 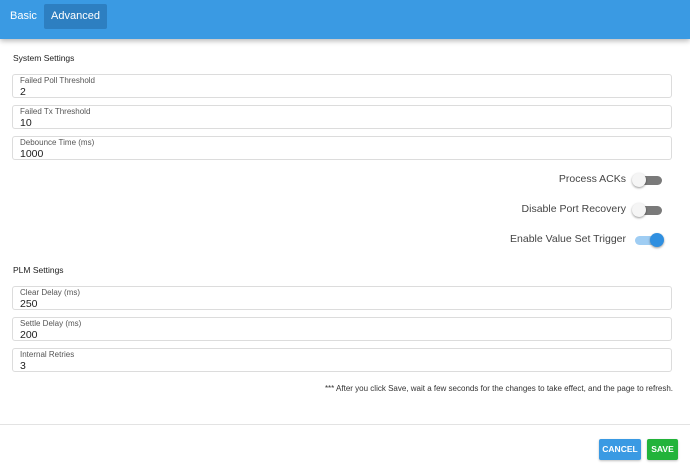 What do you see at coordinates (648, 210) in the screenshot?
I see `disable-port-recovery-toggle` at bounding box center [648, 210].